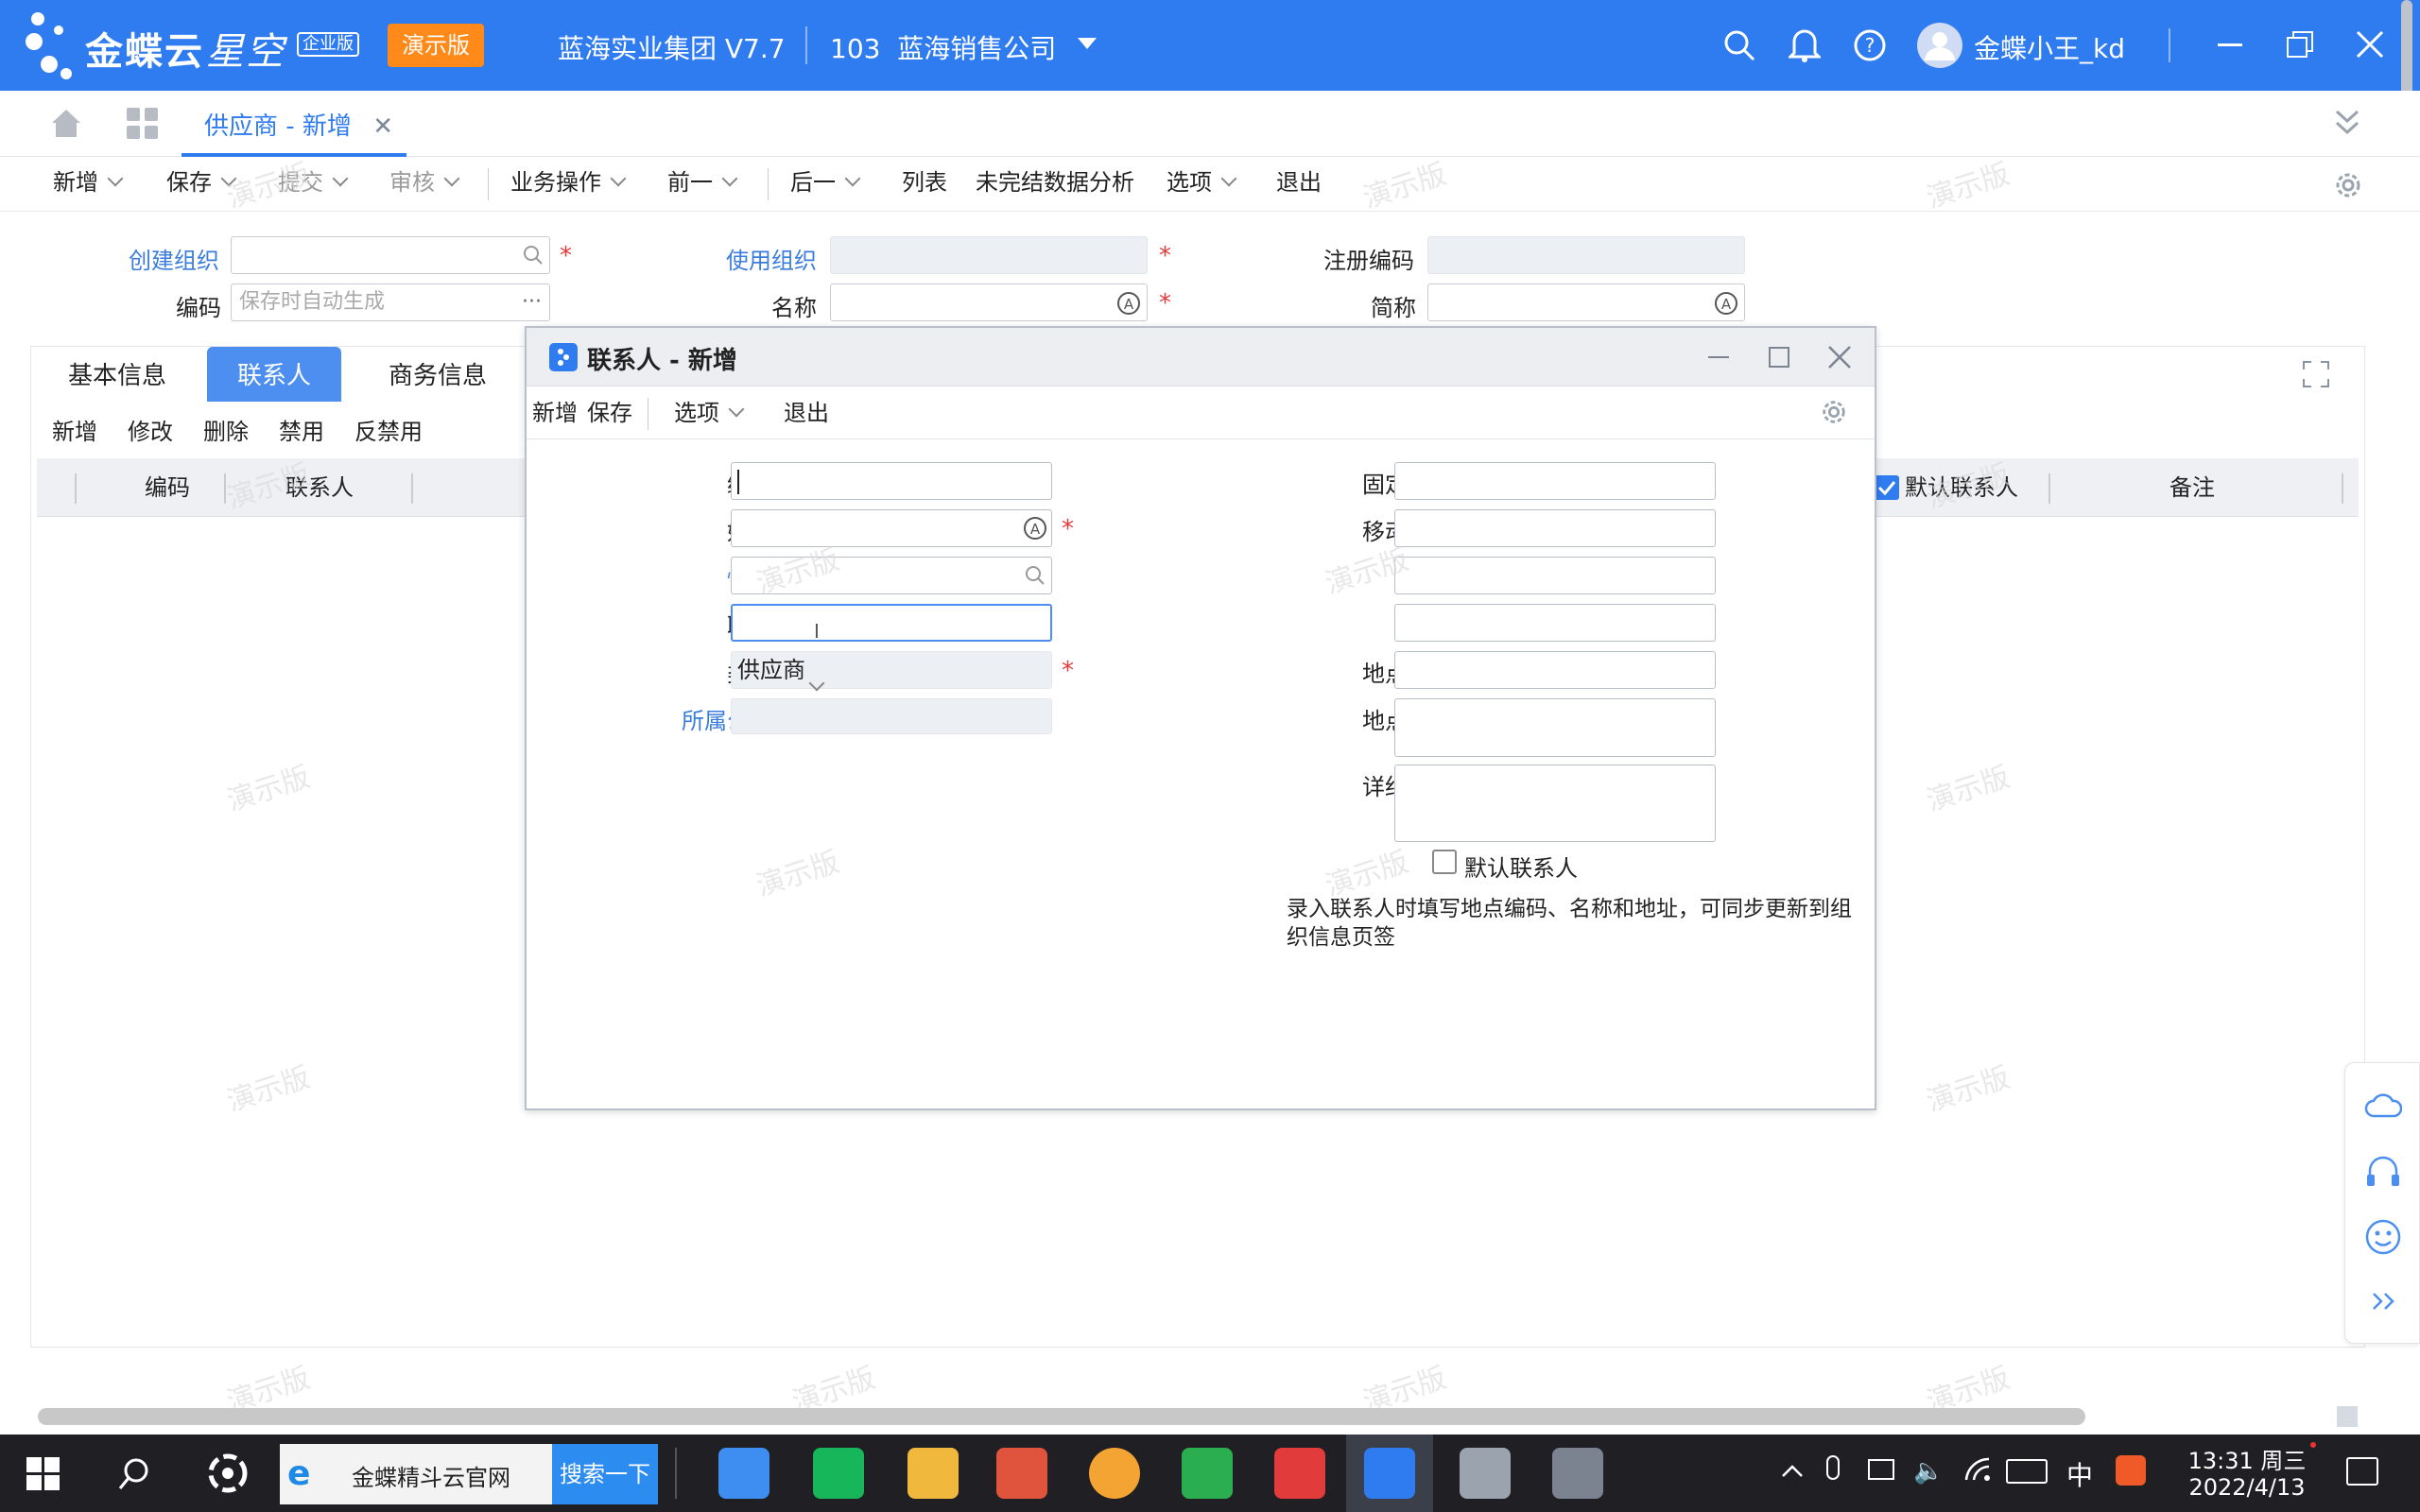  Describe the element at coordinates (943, 47) in the screenshot. I see `org-selector: 103 蓝海销售公司` at that location.